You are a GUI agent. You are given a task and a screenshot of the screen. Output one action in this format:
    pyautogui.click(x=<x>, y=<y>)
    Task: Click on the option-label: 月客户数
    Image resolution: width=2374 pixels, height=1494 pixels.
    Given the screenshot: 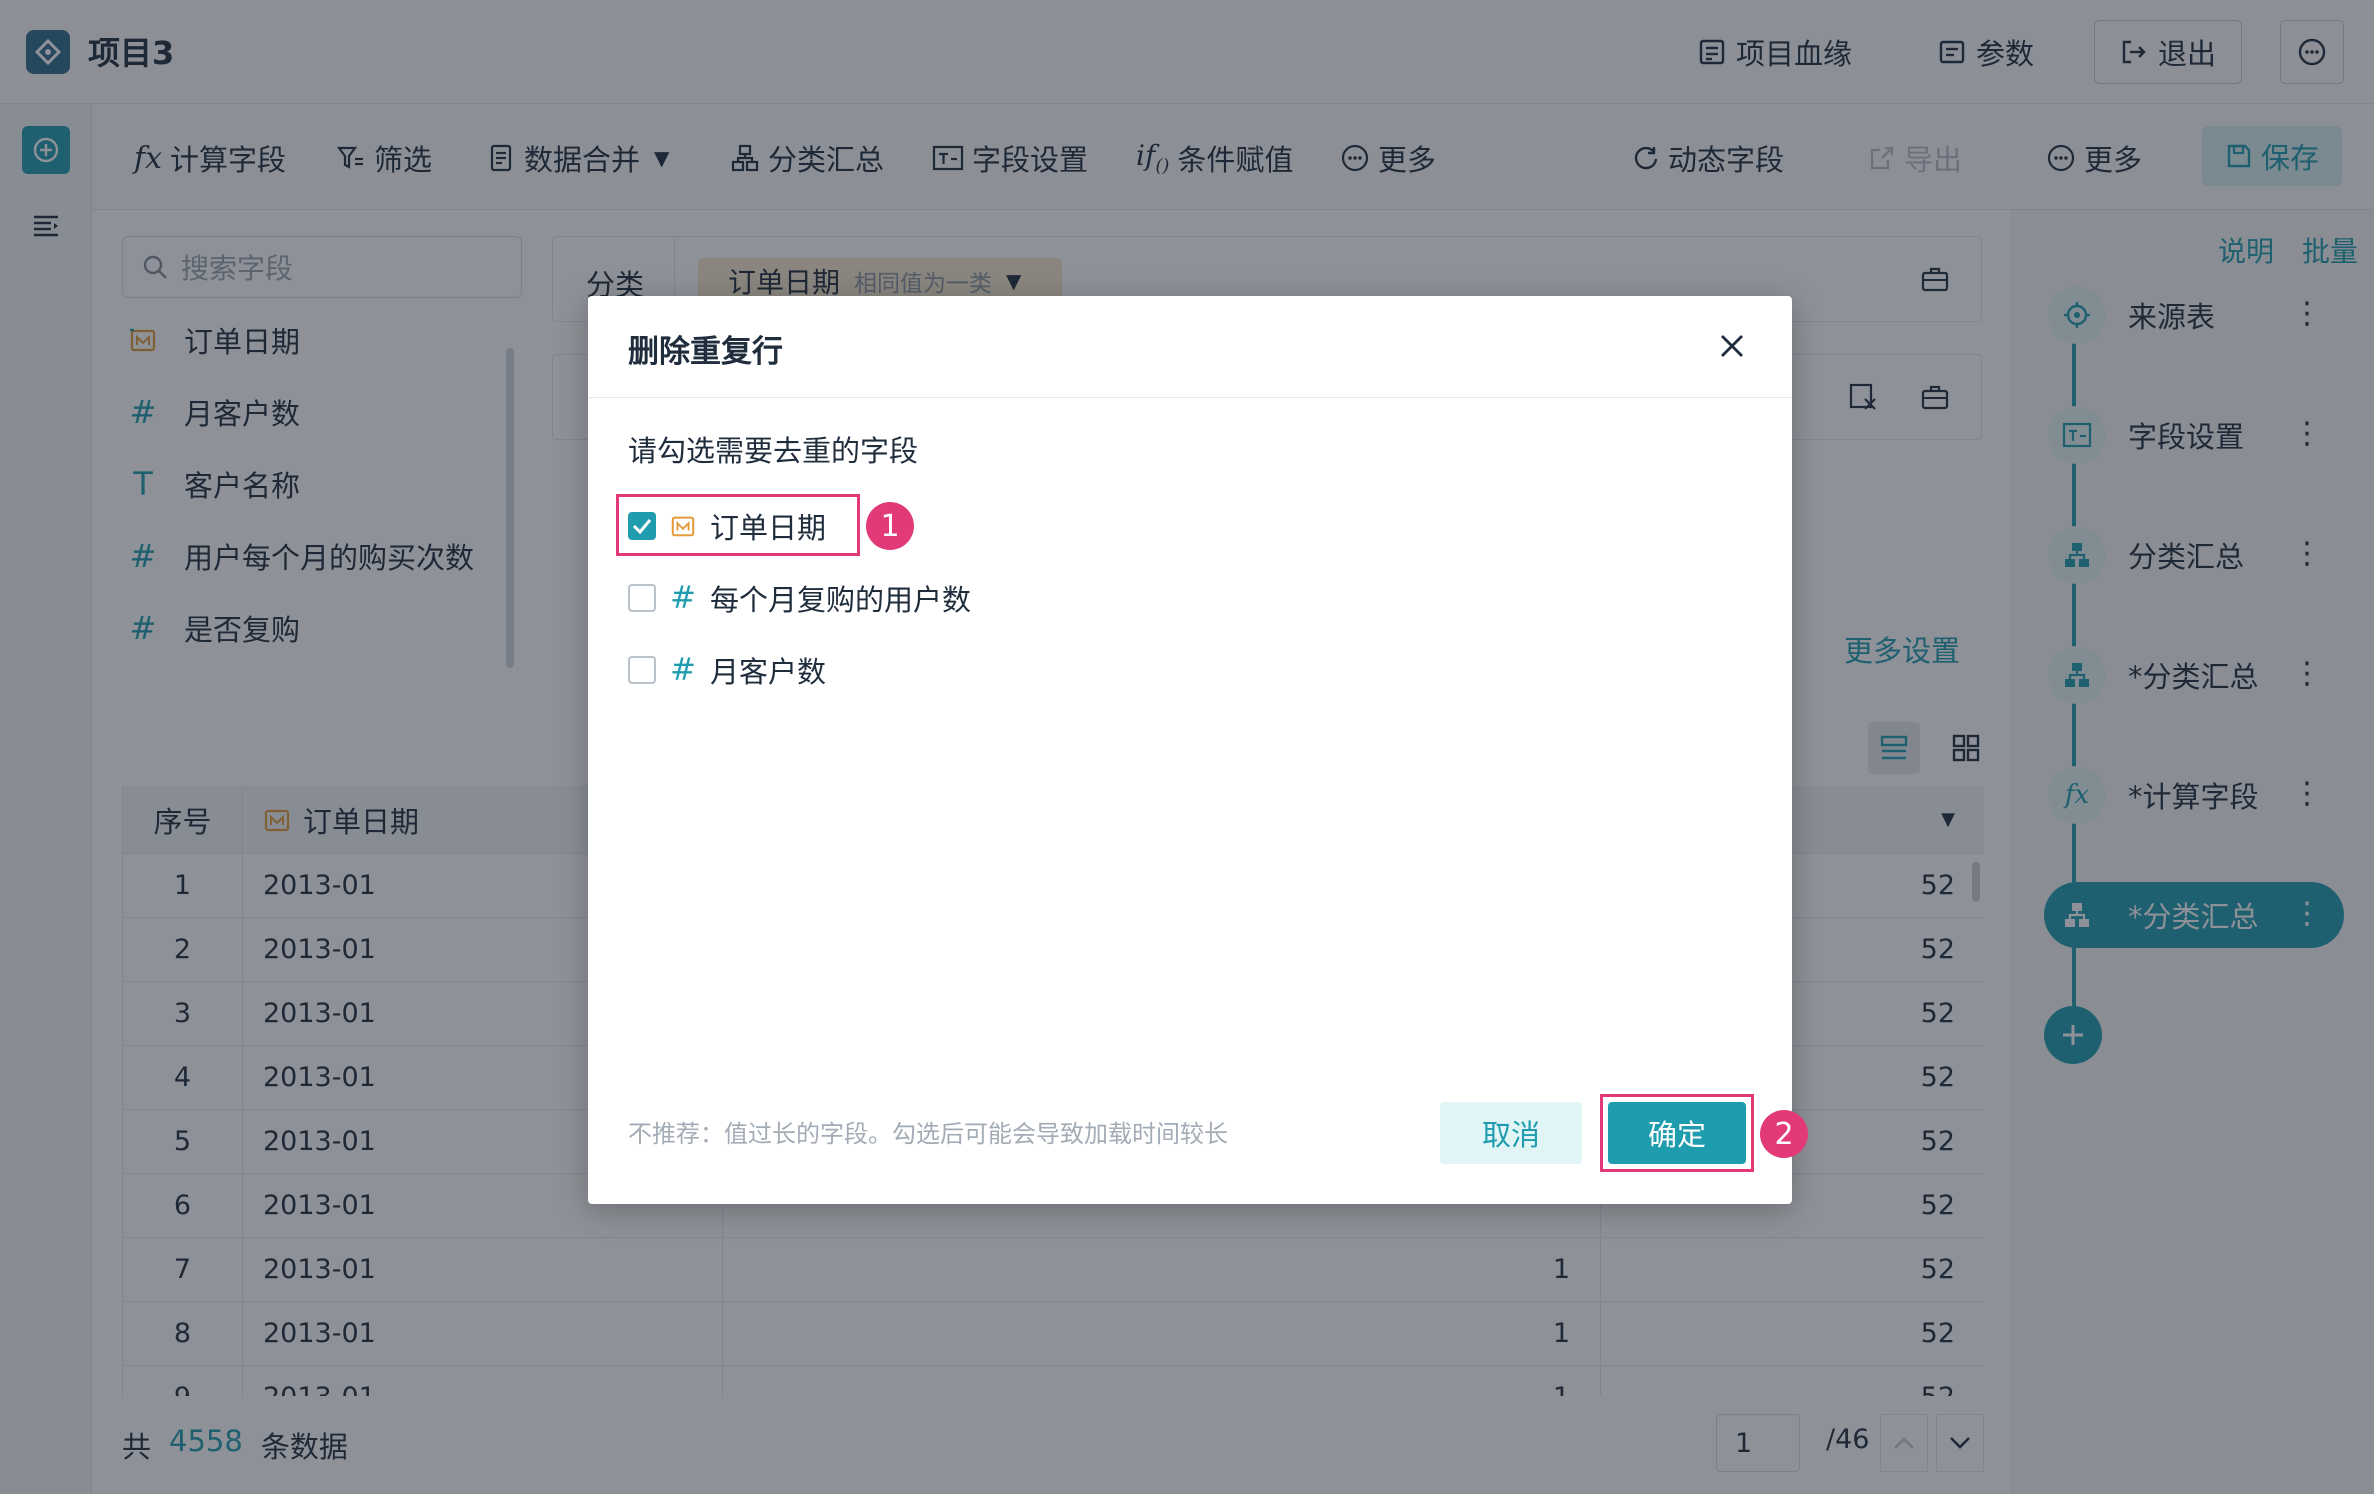 What is the action you would take?
    pyautogui.click(x=768, y=672)
    